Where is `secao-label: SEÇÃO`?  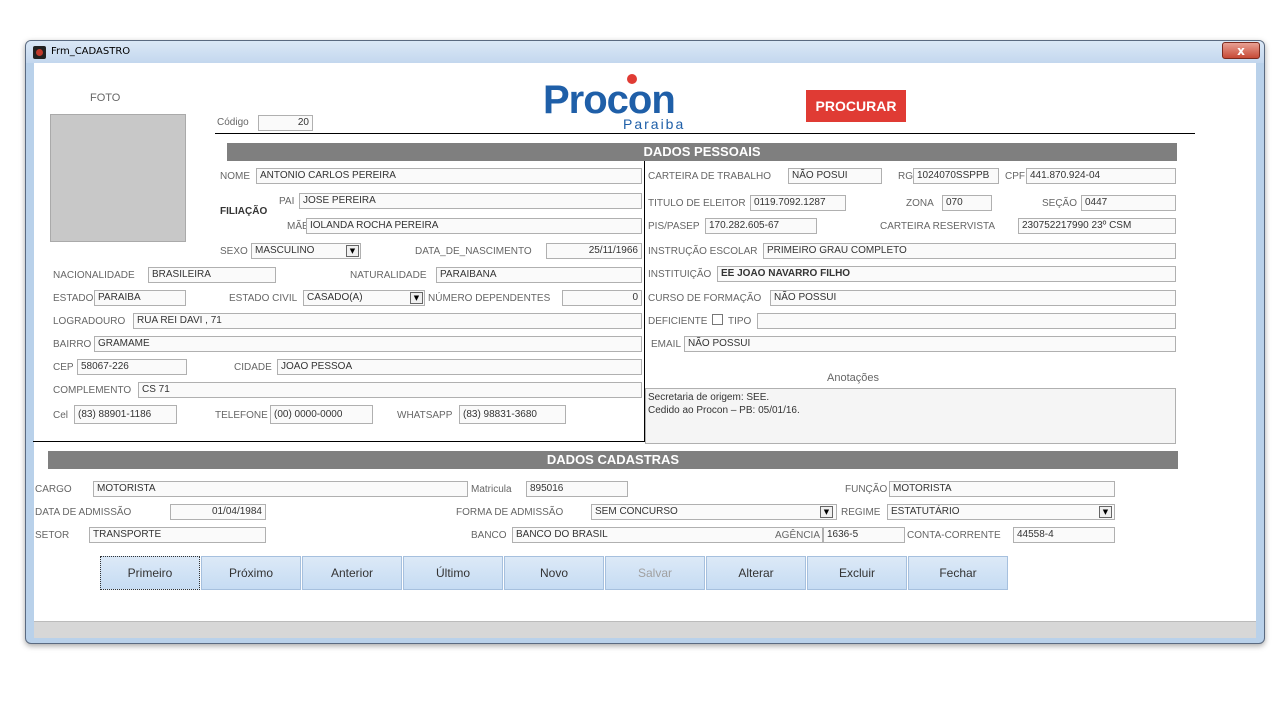
secao-label: SEÇÃO is located at coordinates (1060, 203).